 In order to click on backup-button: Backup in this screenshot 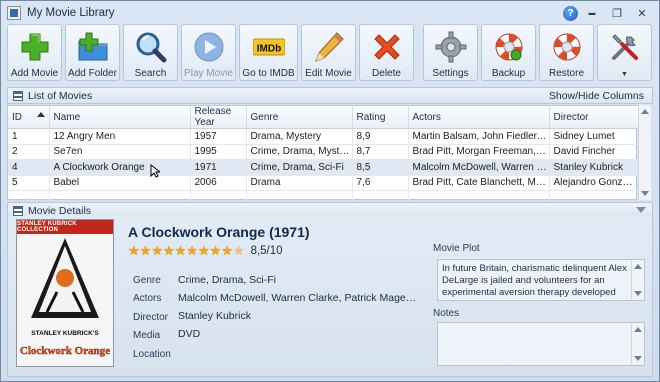, I will do `click(508, 52)`.